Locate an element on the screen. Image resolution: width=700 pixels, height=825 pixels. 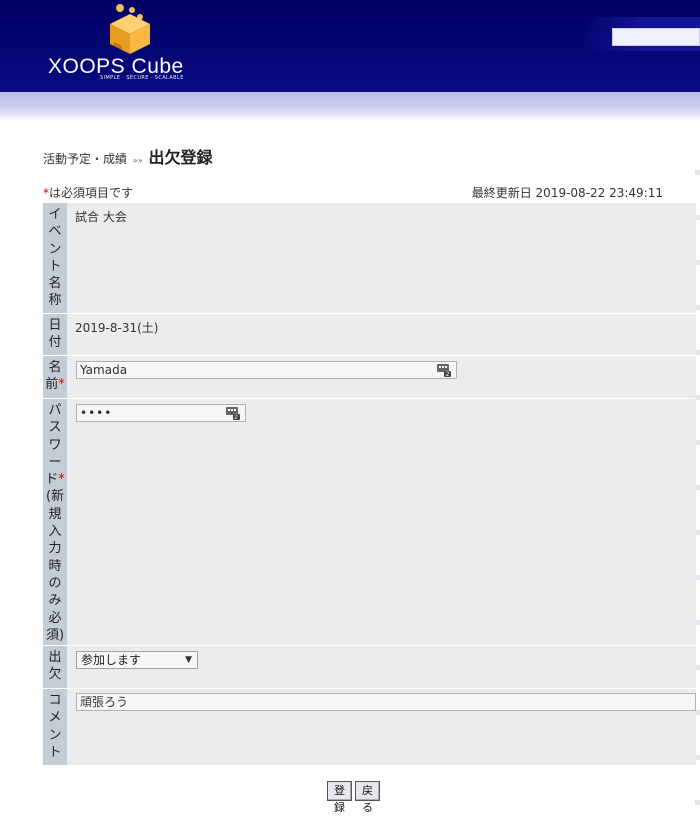
dropdown-arrow-icon: ▼ is located at coordinates (188, 660).